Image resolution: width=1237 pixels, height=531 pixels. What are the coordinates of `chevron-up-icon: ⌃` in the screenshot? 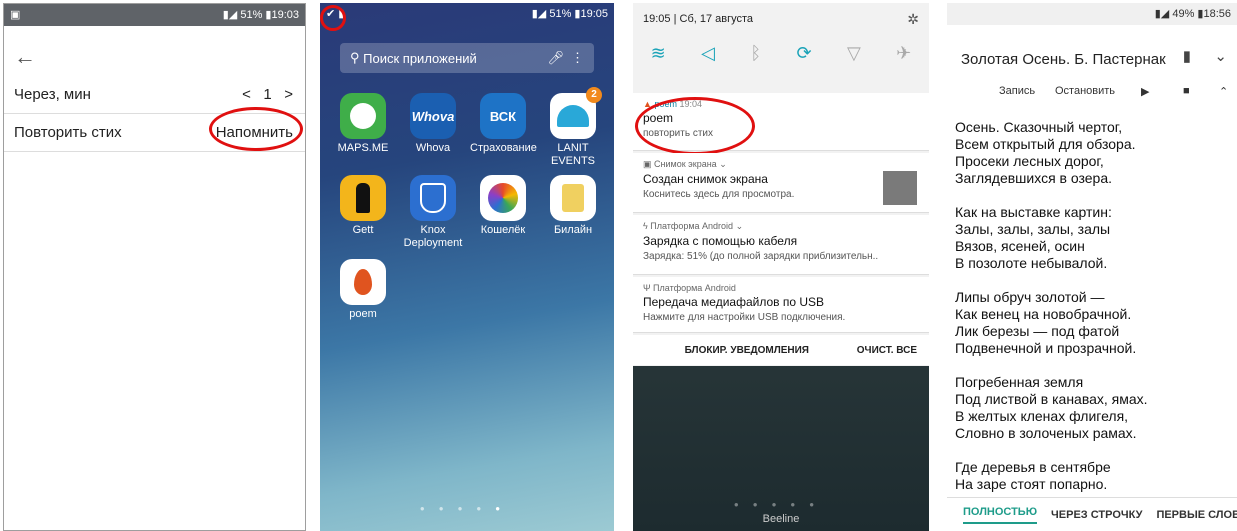 It's located at (1223, 91).